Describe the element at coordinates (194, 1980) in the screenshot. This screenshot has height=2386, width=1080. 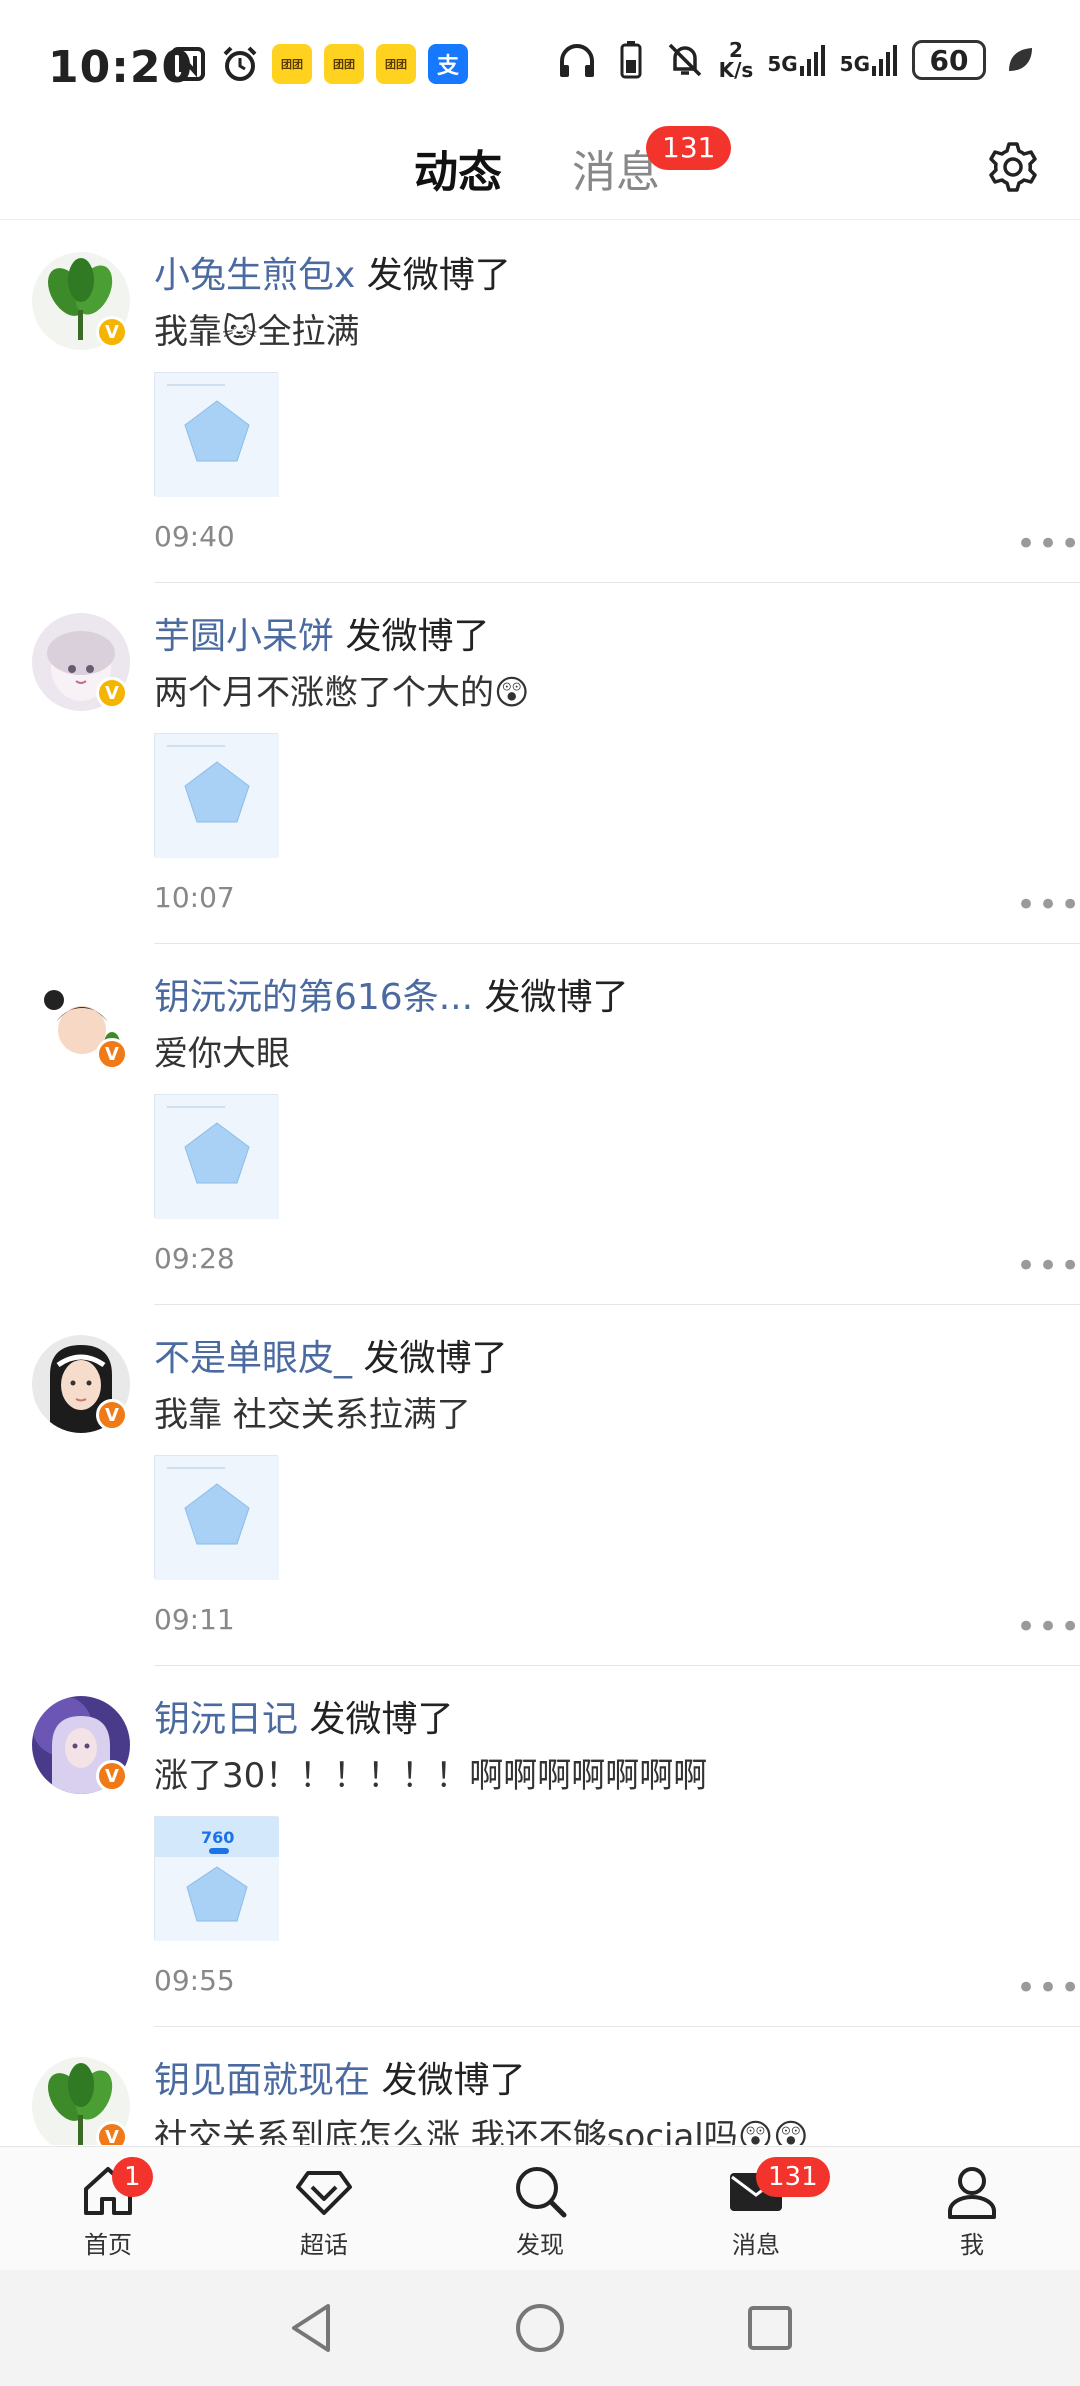
I see `post-time: 09:55` at that location.